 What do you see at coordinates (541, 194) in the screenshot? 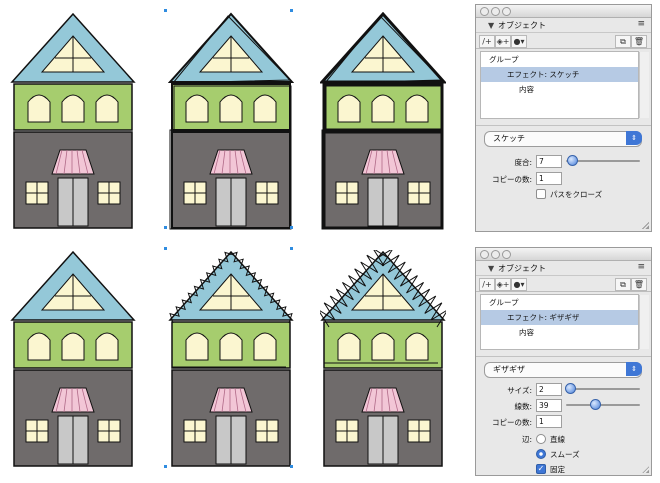
I see `close-path-checkbox` at bounding box center [541, 194].